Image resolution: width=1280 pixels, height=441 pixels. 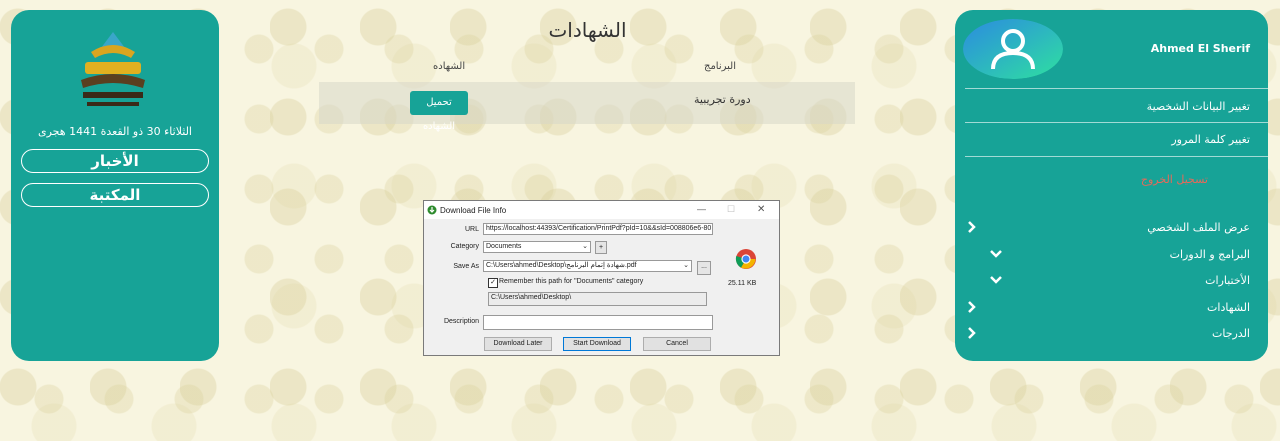 I want to click on column-header-certificate: الشهاده, so click(x=449, y=66).